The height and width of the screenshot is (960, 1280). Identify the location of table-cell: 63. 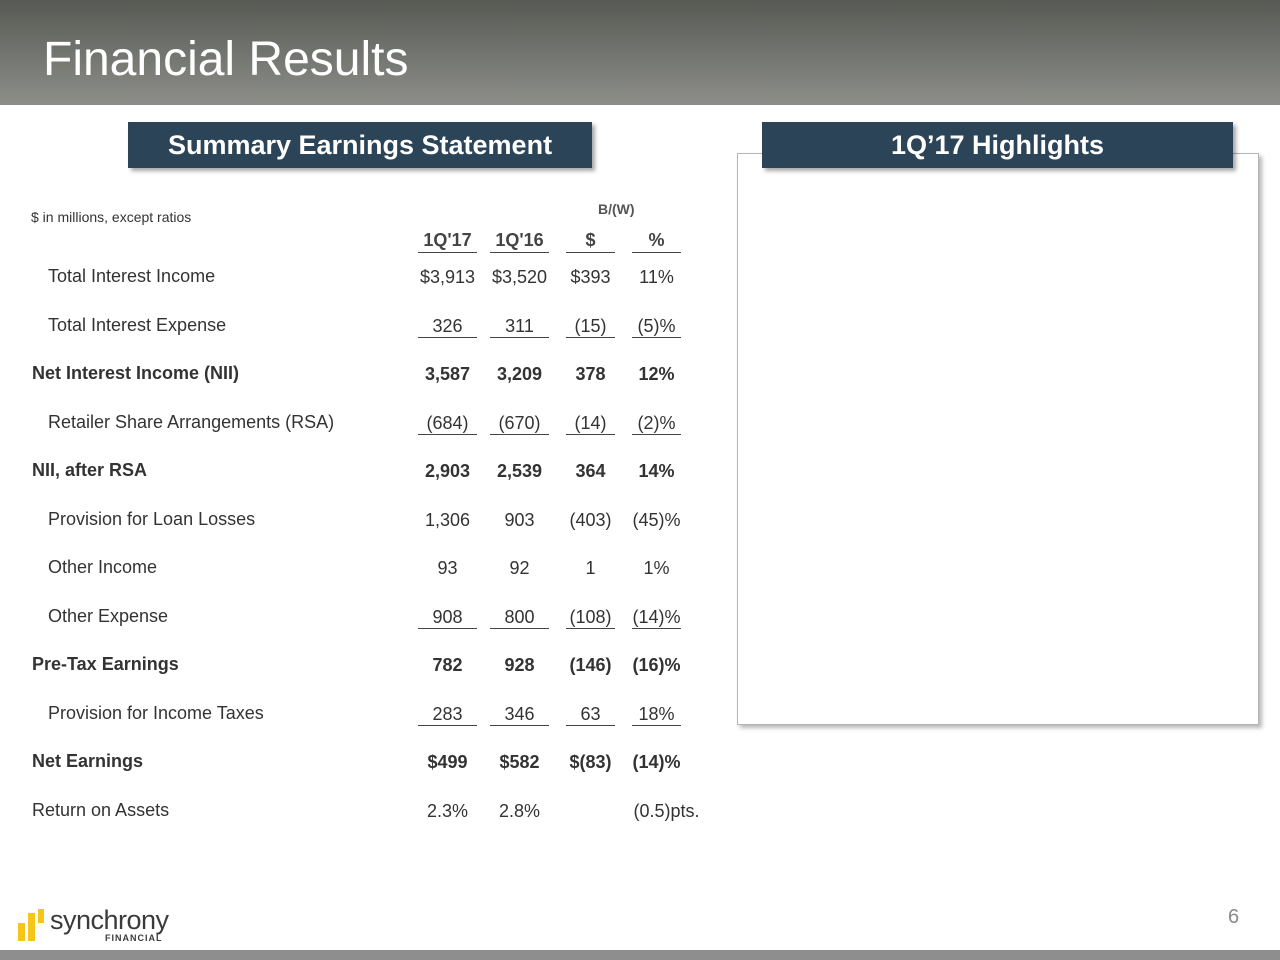
(590, 714).